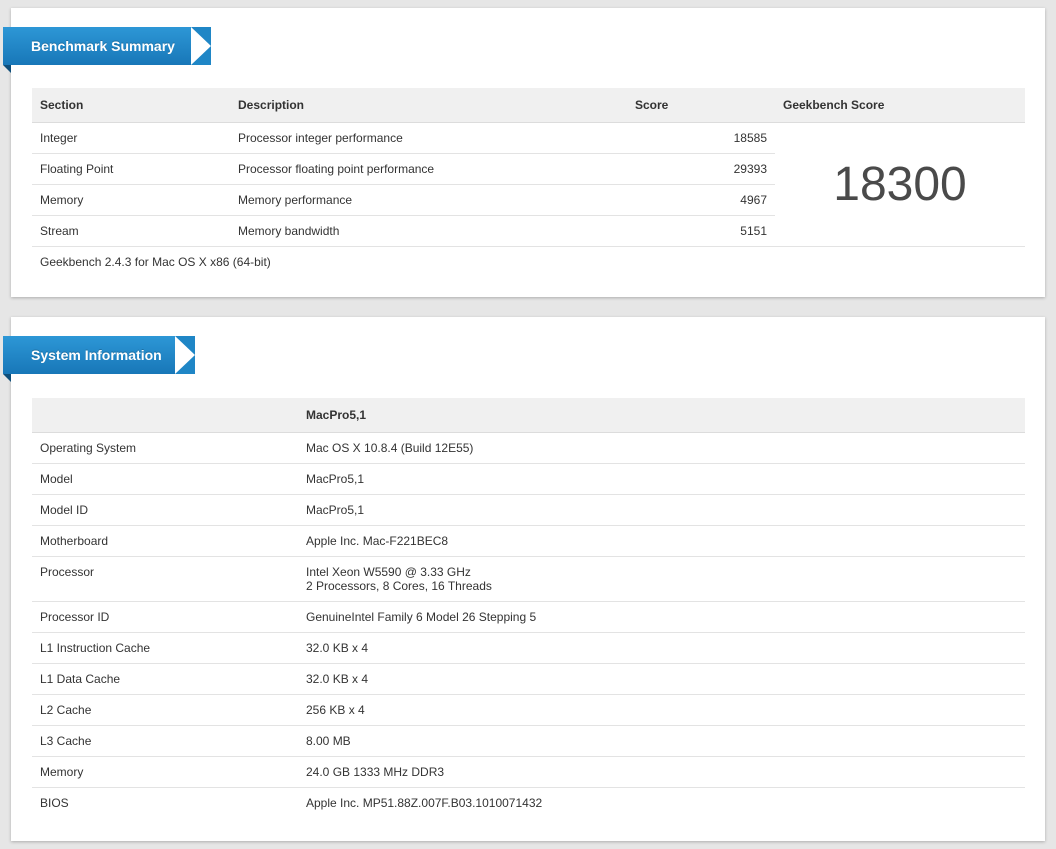  What do you see at coordinates (661, 741) in the screenshot?
I see `row-value: 8.00 MB` at bounding box center [661, 741].